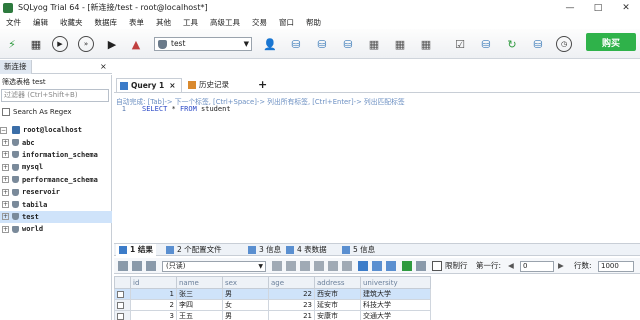  I want to click on menu-favorites: 收藏夹, so click(71, 22).